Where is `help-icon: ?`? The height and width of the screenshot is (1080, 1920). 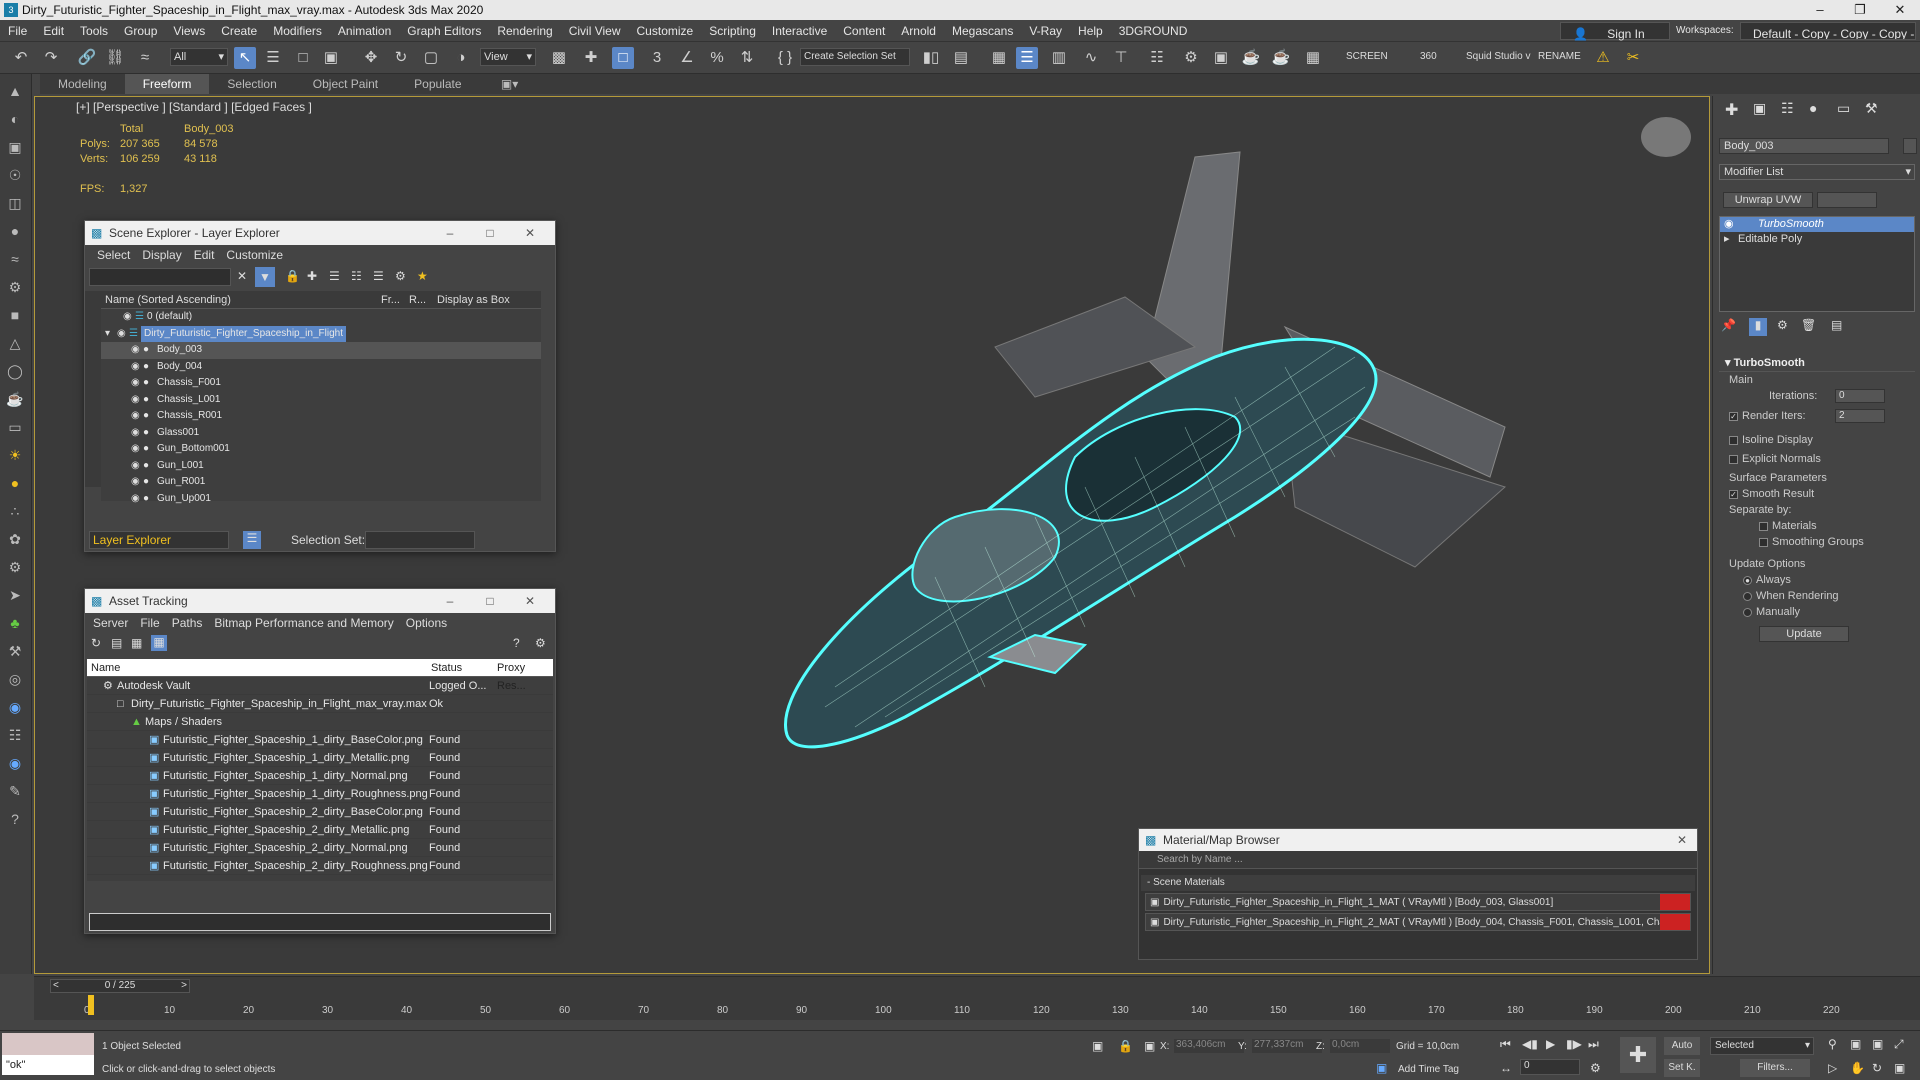 help-icon: ? is located at coordinates (15, 819).